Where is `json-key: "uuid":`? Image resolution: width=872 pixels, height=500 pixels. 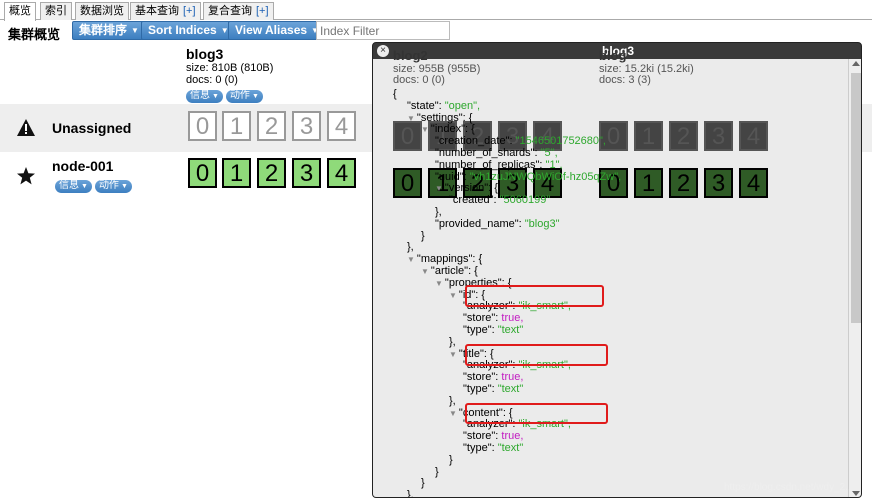
json-key: "uuid": is located at coordinates (452, 176).